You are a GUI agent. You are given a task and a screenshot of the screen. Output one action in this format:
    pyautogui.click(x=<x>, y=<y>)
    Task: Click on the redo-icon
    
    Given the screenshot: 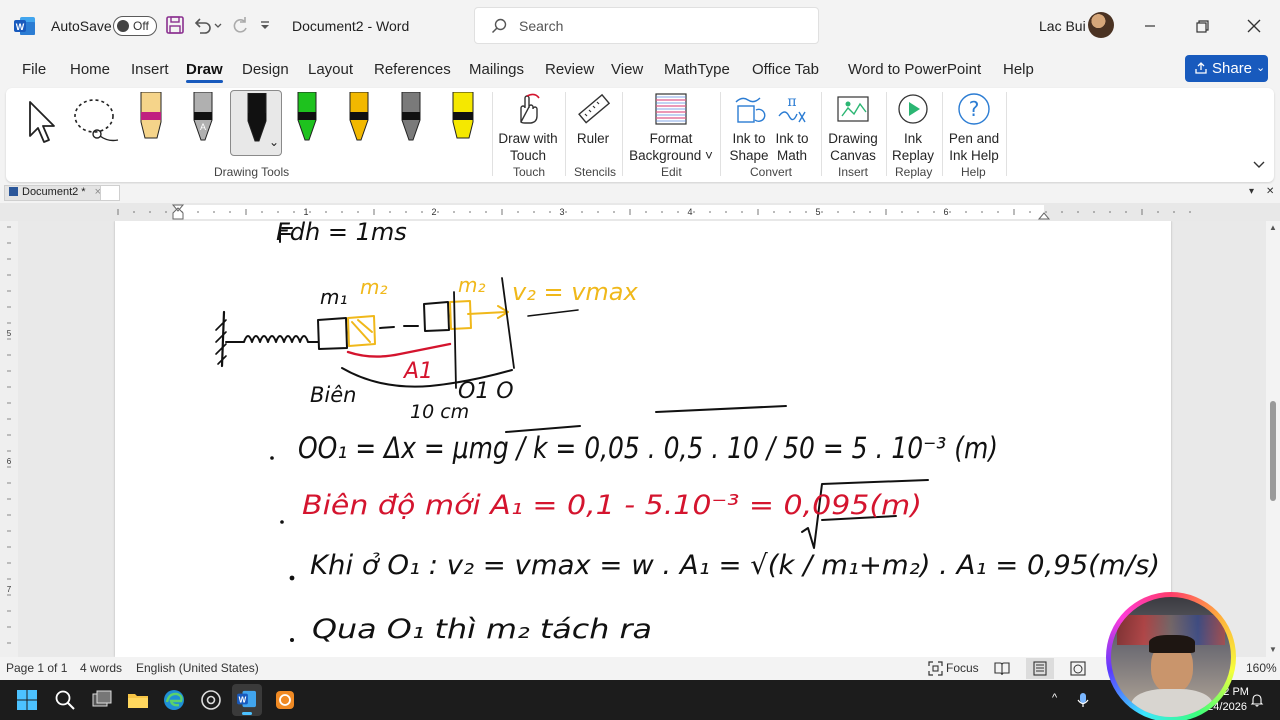 What is the action you would take?
    pyautogui.click(x=240, y=25)
    